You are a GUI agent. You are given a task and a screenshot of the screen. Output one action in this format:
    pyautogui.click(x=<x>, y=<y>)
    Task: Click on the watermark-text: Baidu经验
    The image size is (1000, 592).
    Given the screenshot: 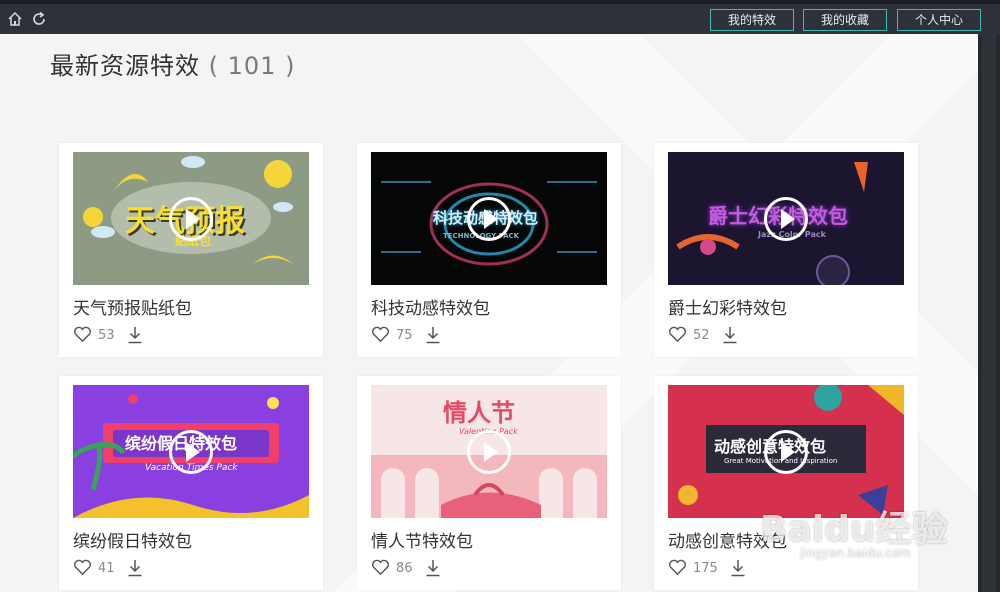 What is the action you would take?
    pyautogui.click(x=854, y=529)
    